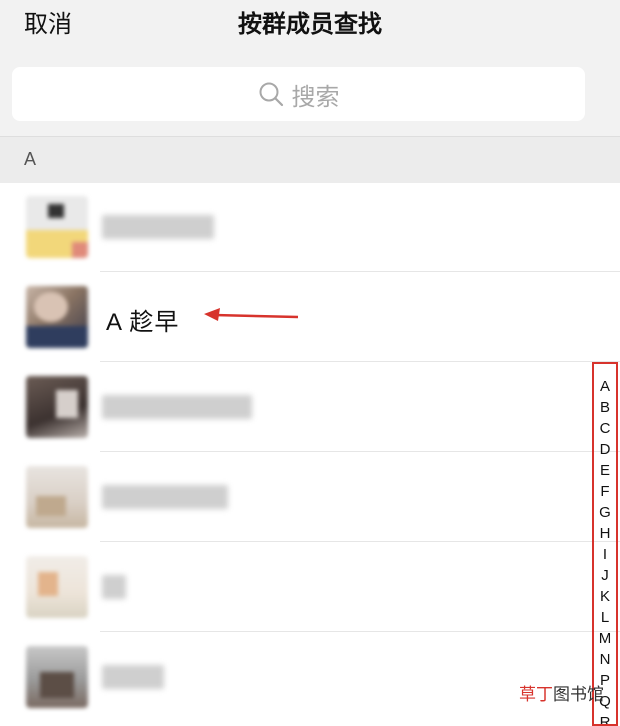  What do you see at coordinates (605, 718) in the screenshot?
I see `index-letter: R` at bounding box center [605, 718].